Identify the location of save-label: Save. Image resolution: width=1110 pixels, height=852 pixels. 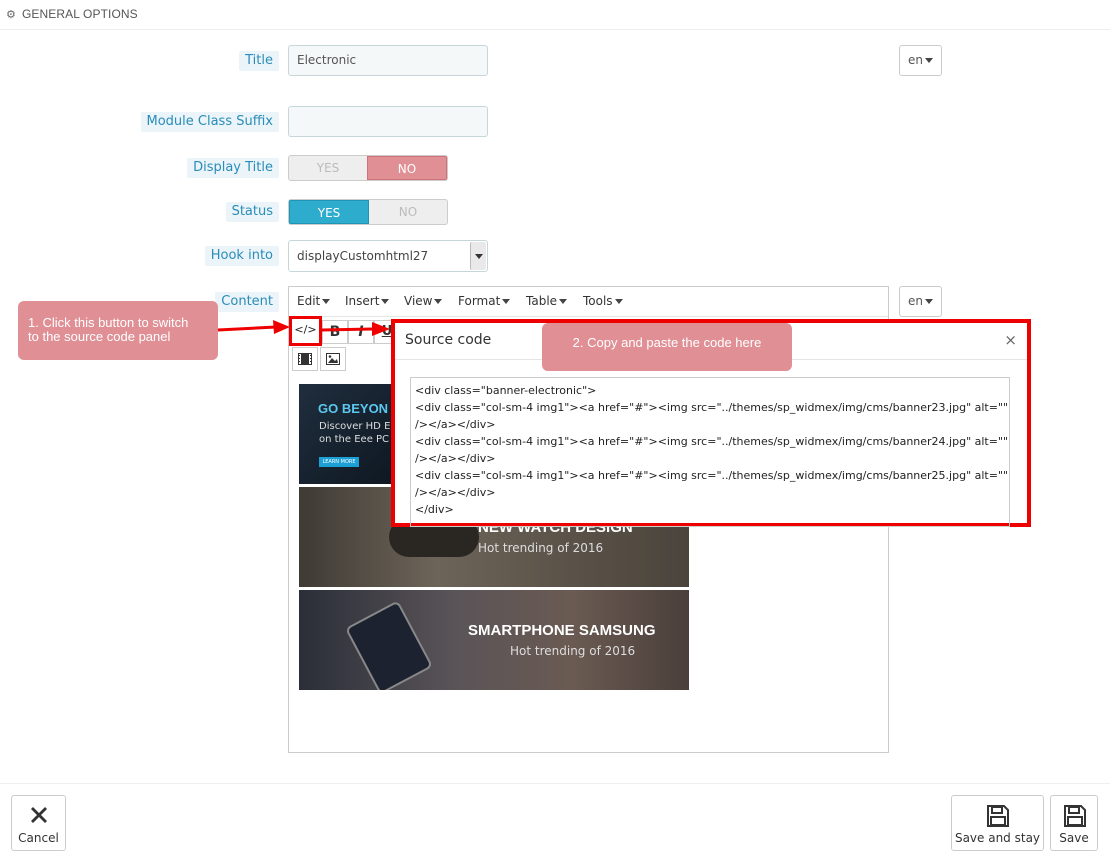
(1074, 838).